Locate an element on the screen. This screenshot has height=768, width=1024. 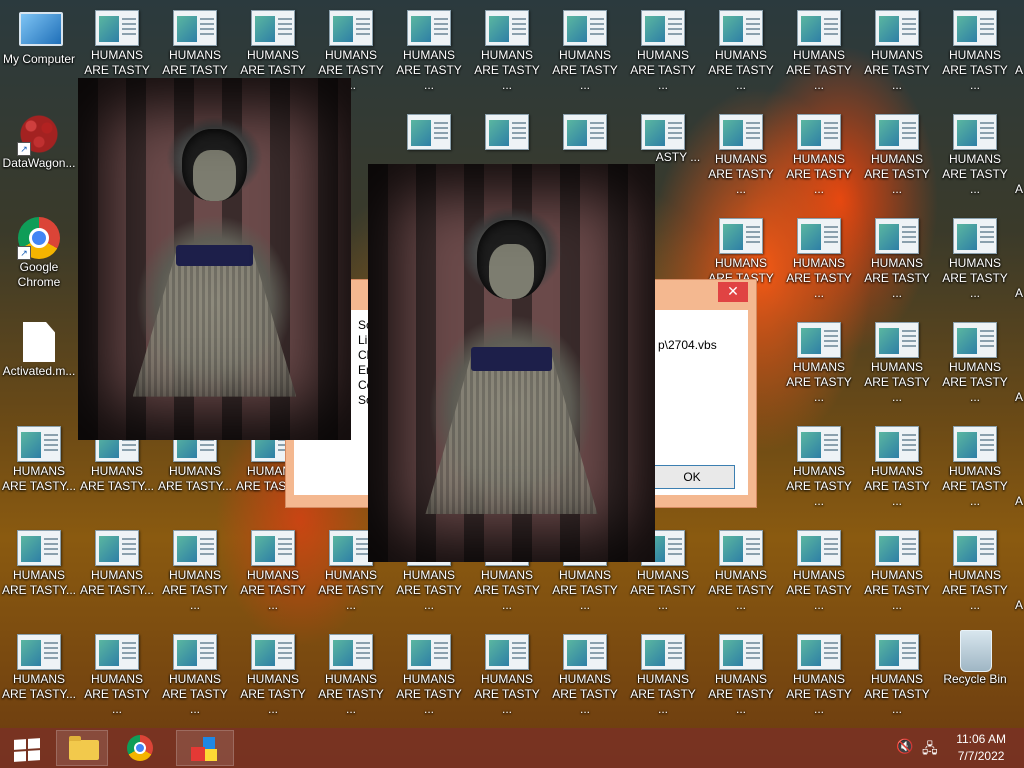
ok-button: OK is located at coordinates (692, 477).